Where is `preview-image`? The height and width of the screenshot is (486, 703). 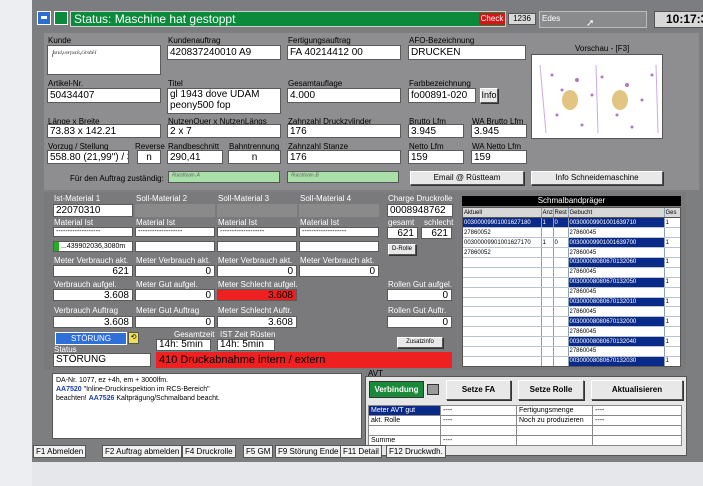
preview-image is located at coordinates (597, 96).